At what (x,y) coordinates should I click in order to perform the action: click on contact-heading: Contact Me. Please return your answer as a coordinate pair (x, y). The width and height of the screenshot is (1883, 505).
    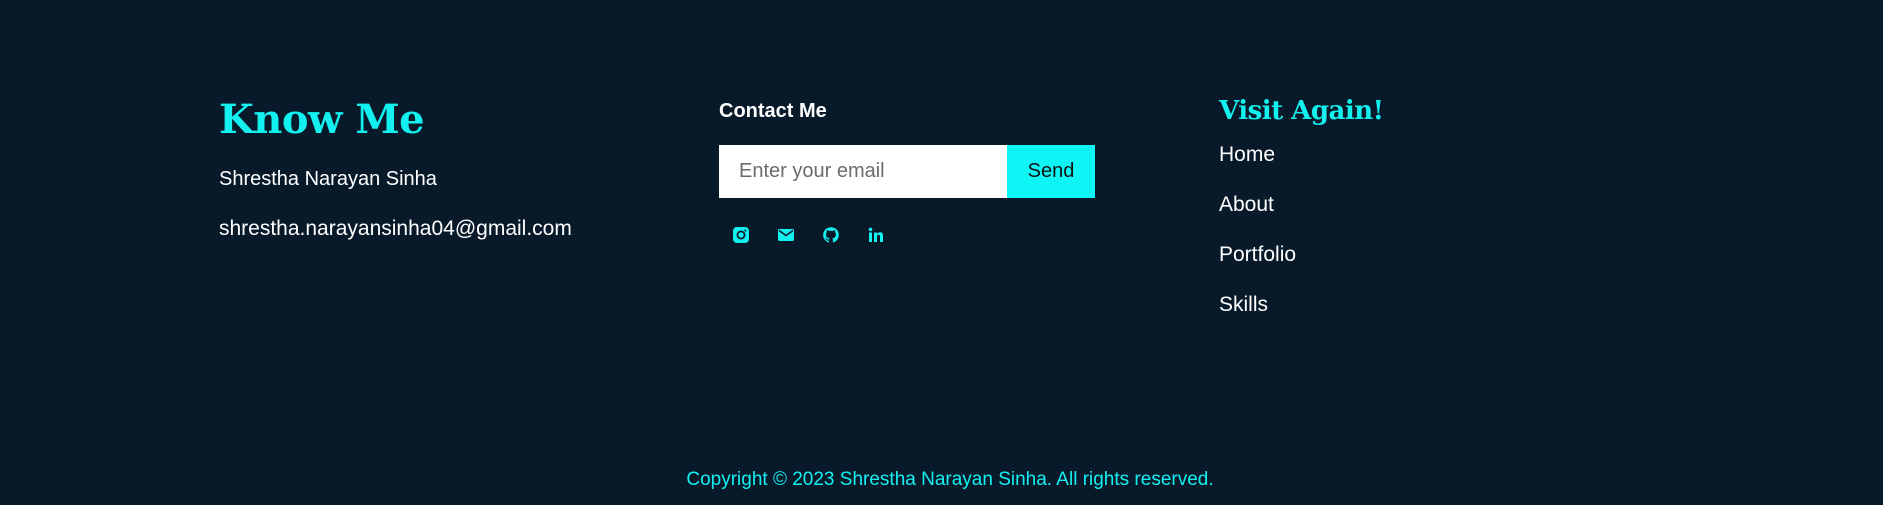
    Looking at the image, I should click on (773, 111).